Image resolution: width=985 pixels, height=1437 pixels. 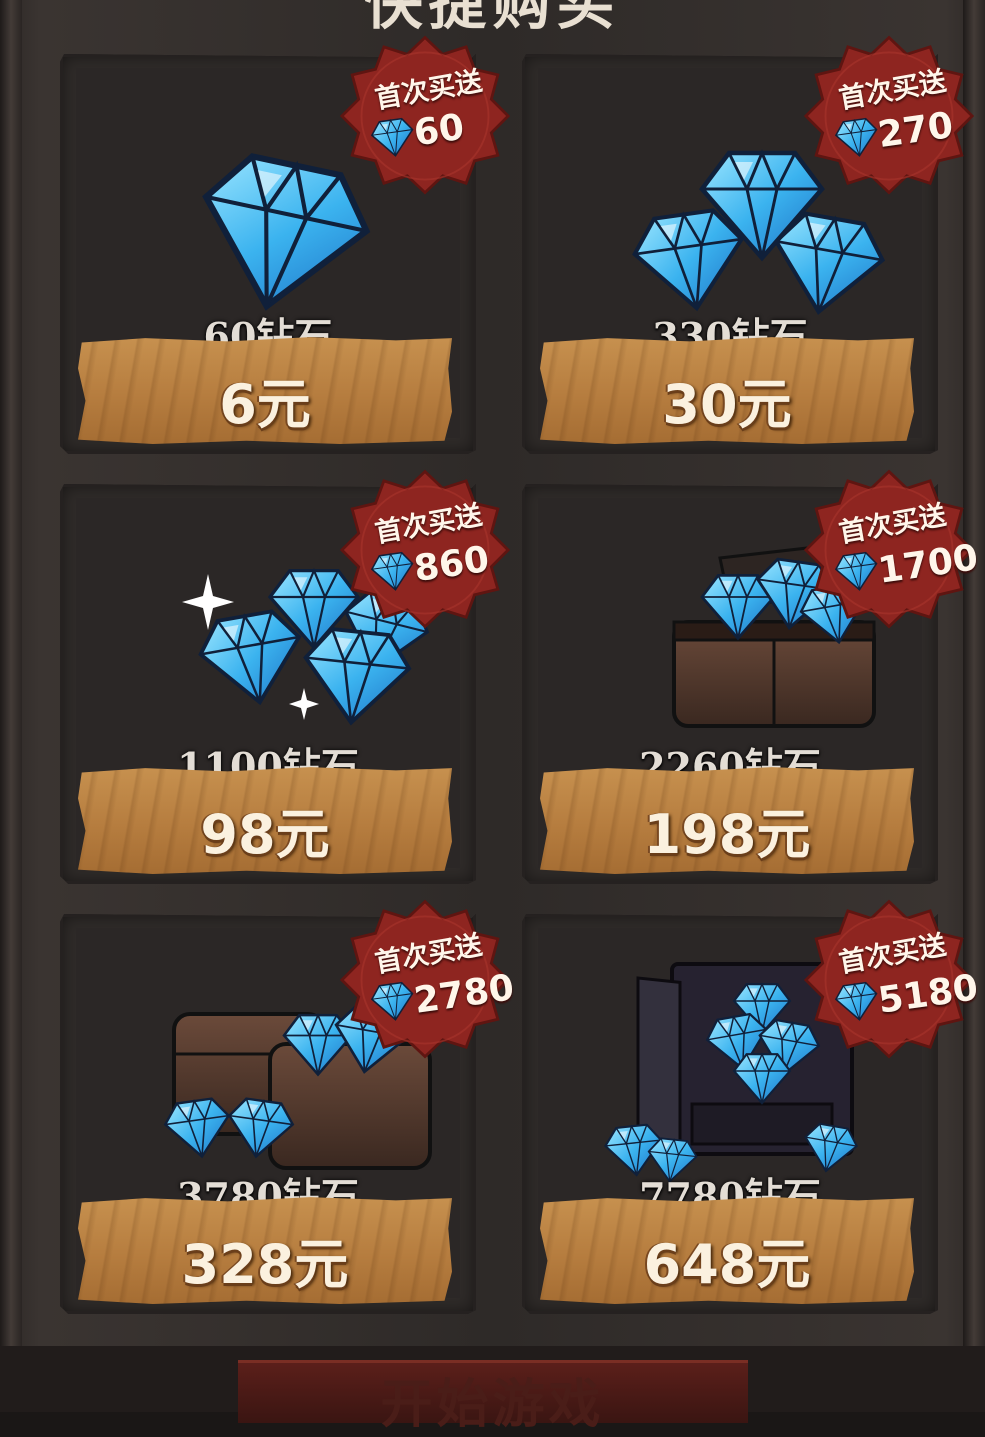 What do you see at coordinates (425, 547) in the screenshot?
I see `first-purchase-bonus-badge: 首次买送 860` at bounding box center [425, 547].